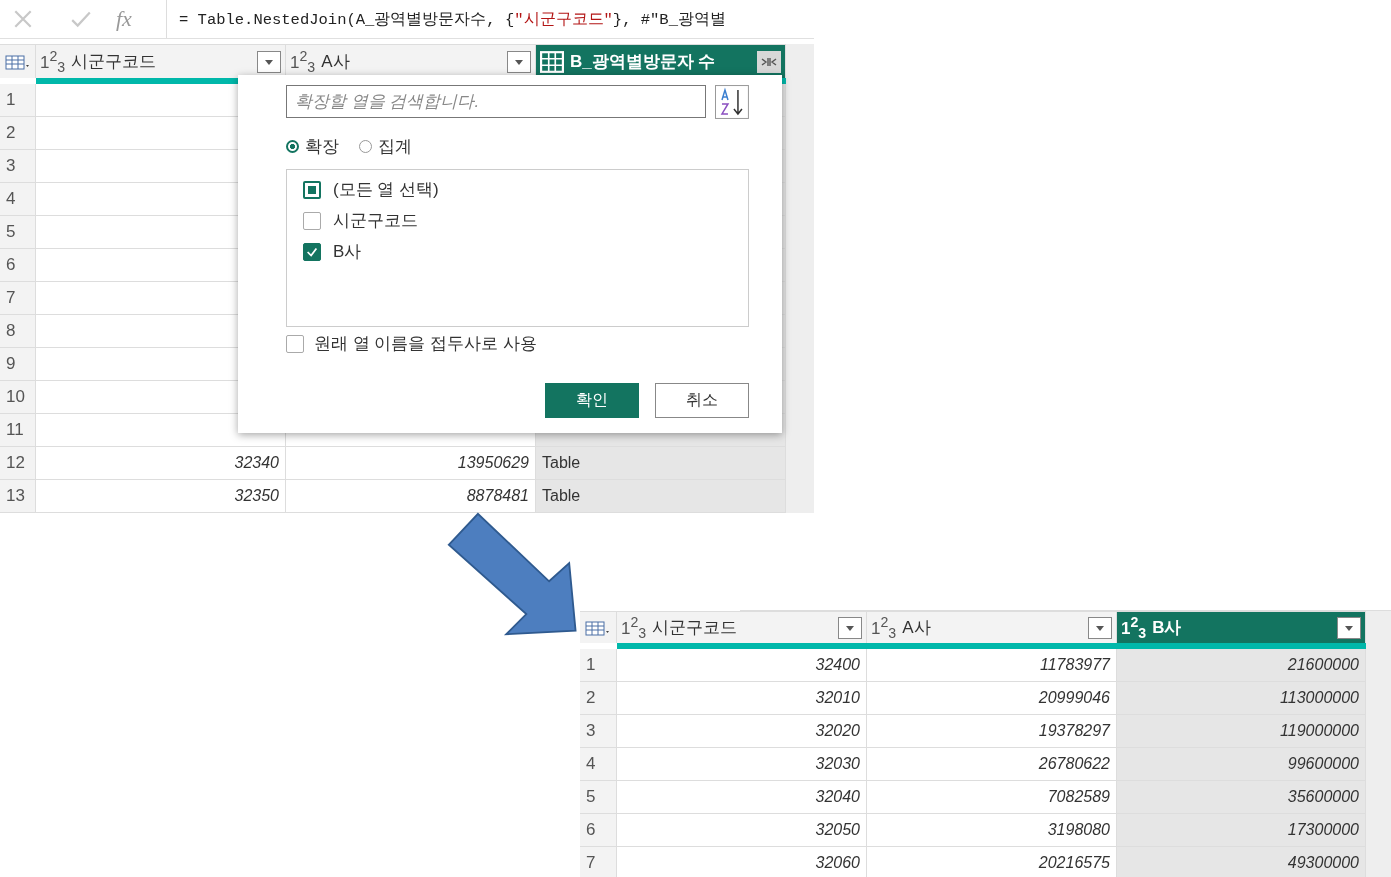  Describe the element at coordinates (496, 101) in the screenshot. I see `search-field: 확장할 열을 검색합니다.` at that location.